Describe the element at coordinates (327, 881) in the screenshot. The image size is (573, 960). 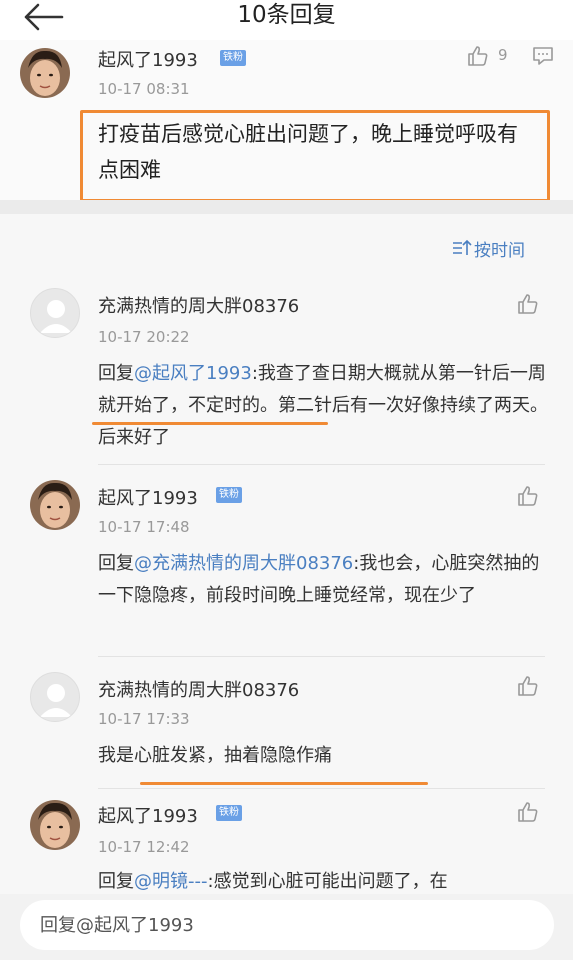
I see `reply-body: :感觉到心脏可能出问题了，在` at that location.